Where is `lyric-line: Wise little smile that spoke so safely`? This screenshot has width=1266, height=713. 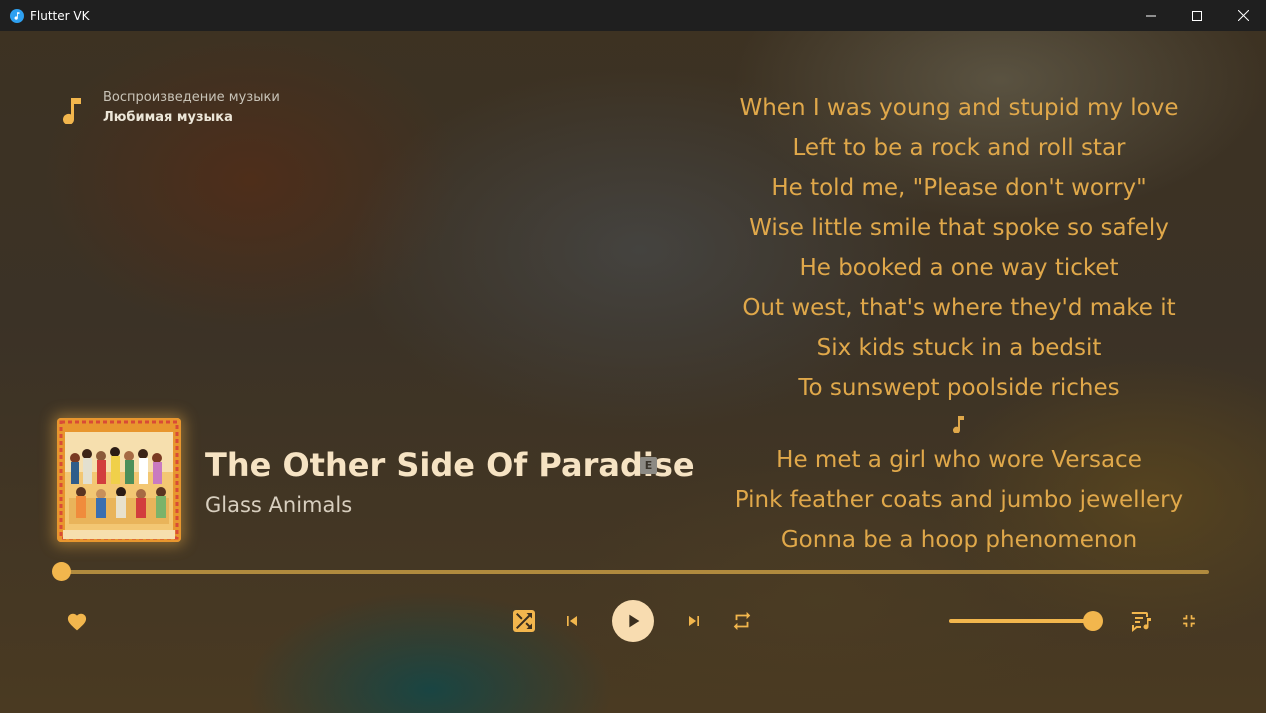
lyric-line: Wise little smile that spoke so safely is located at coordinates (959, 228).